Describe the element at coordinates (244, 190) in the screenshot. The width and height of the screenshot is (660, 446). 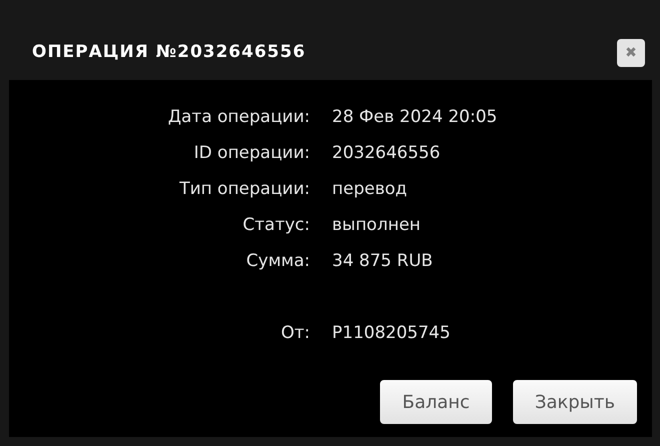
I see `field-label: Тип операции:` at that location.